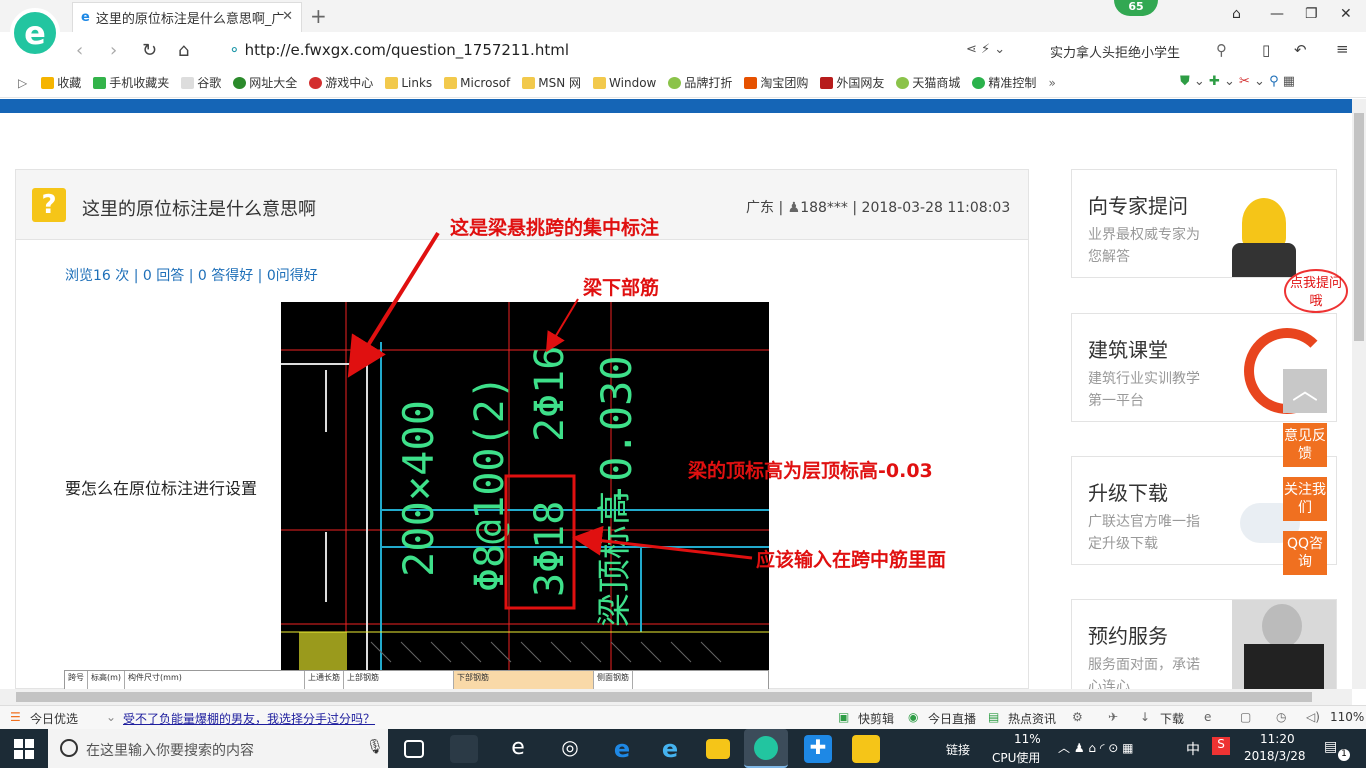 The image size is (1366, 768). What do you see at coordinates (22, 83) in the screenshot?
I see `sidebar-toggle-icon: ▷` at bounding box center [22, 83].